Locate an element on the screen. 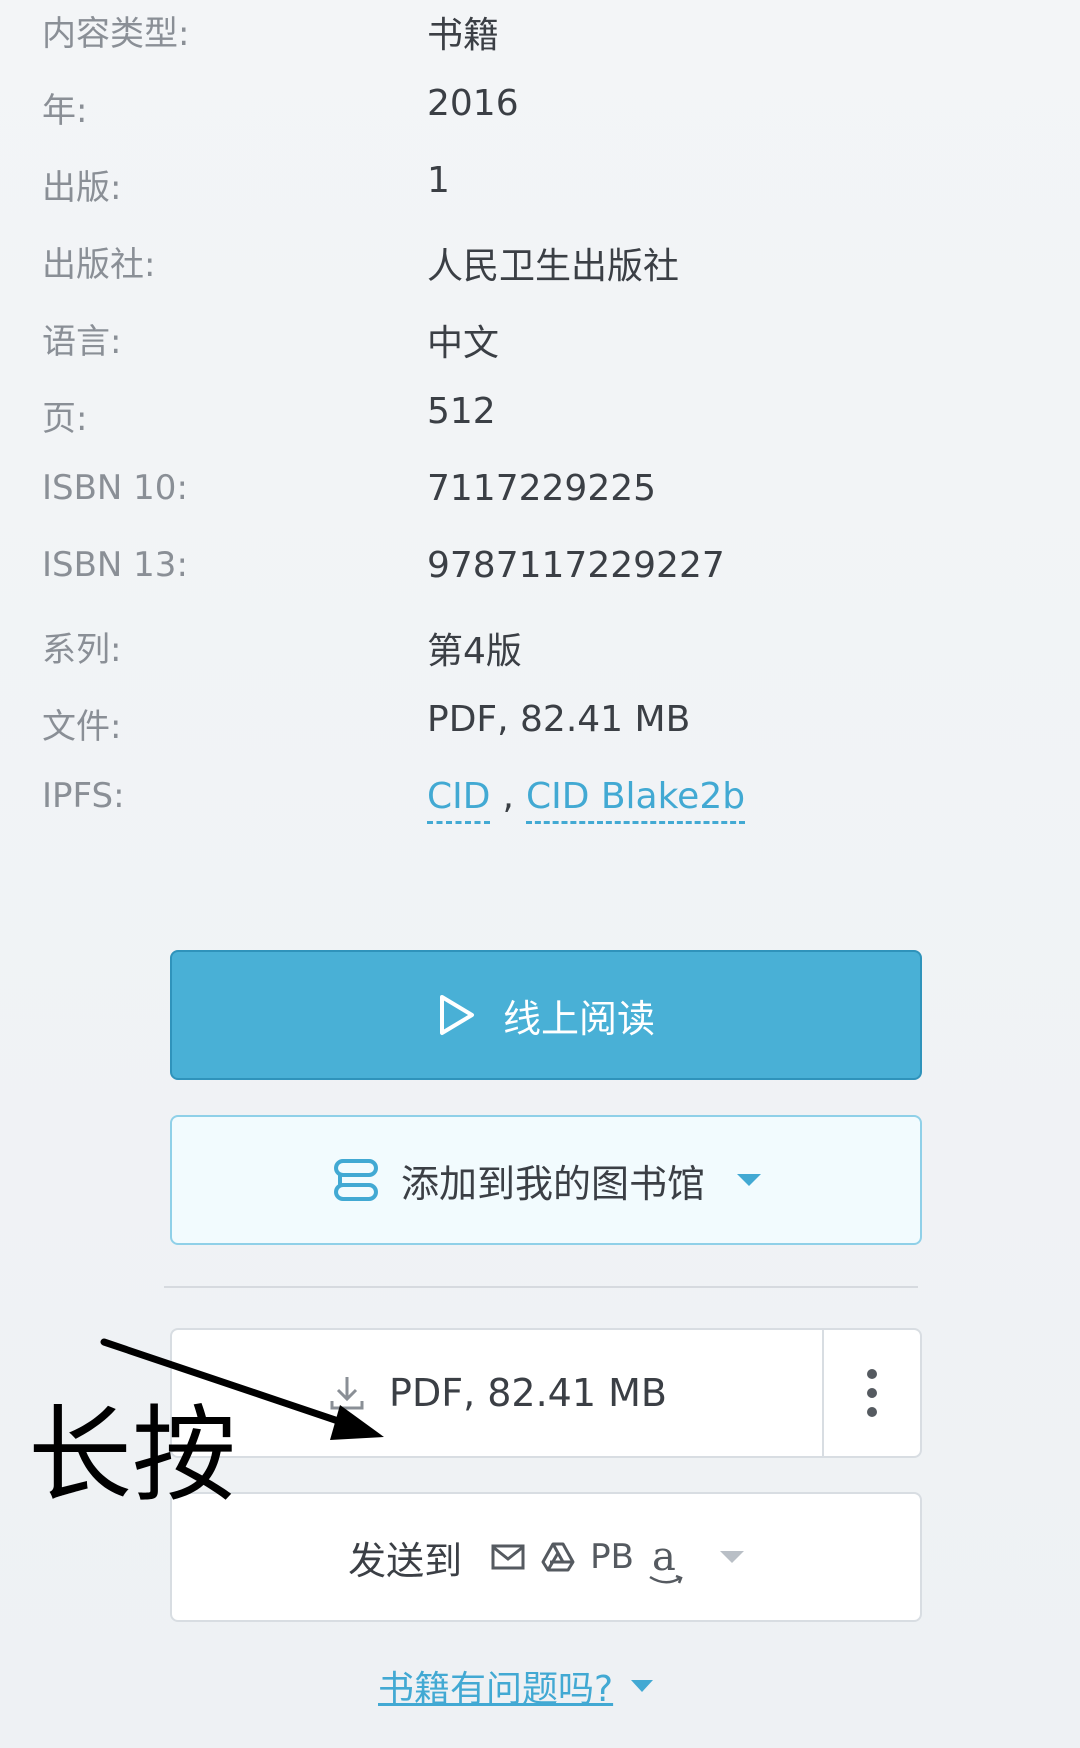 The image size is (1080, 1748). amazon-icon: a is located at coordinates (666, 1559).